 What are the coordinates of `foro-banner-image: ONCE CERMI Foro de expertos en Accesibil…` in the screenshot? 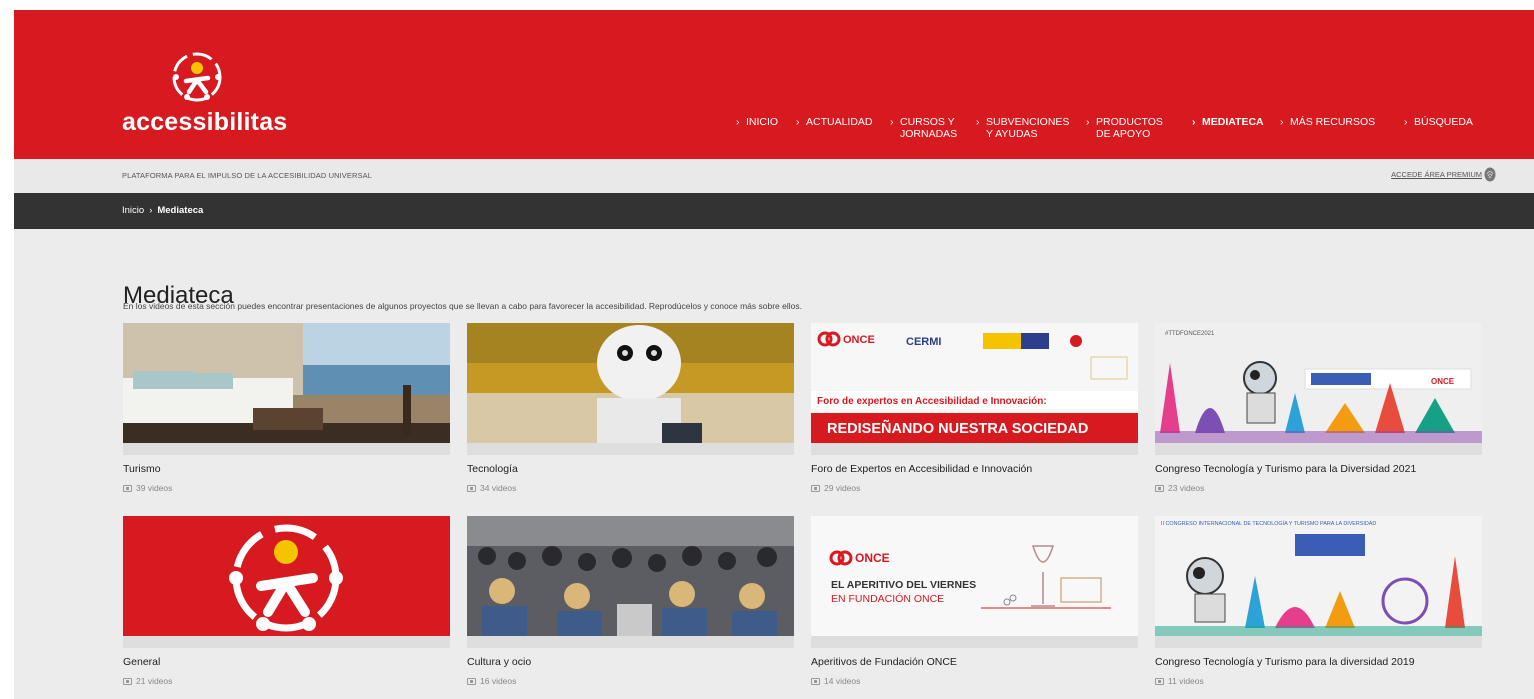 It's located at (974, 383).